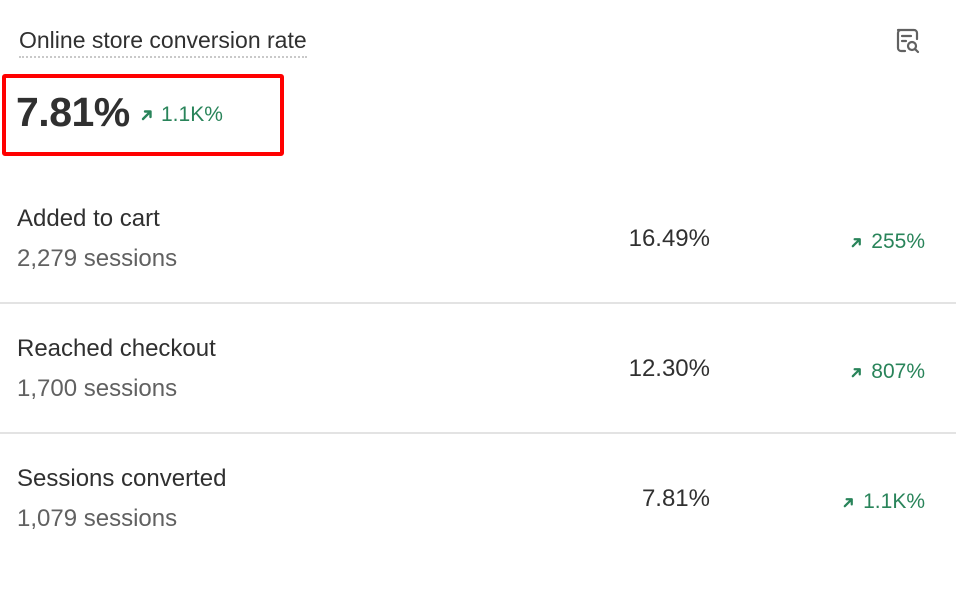 The width and height of the screenshot is (956, 592). What do you see at coordinates (907, 41) in the screenshot?
I see `report-search-icon` at bounding box center [907, 41].